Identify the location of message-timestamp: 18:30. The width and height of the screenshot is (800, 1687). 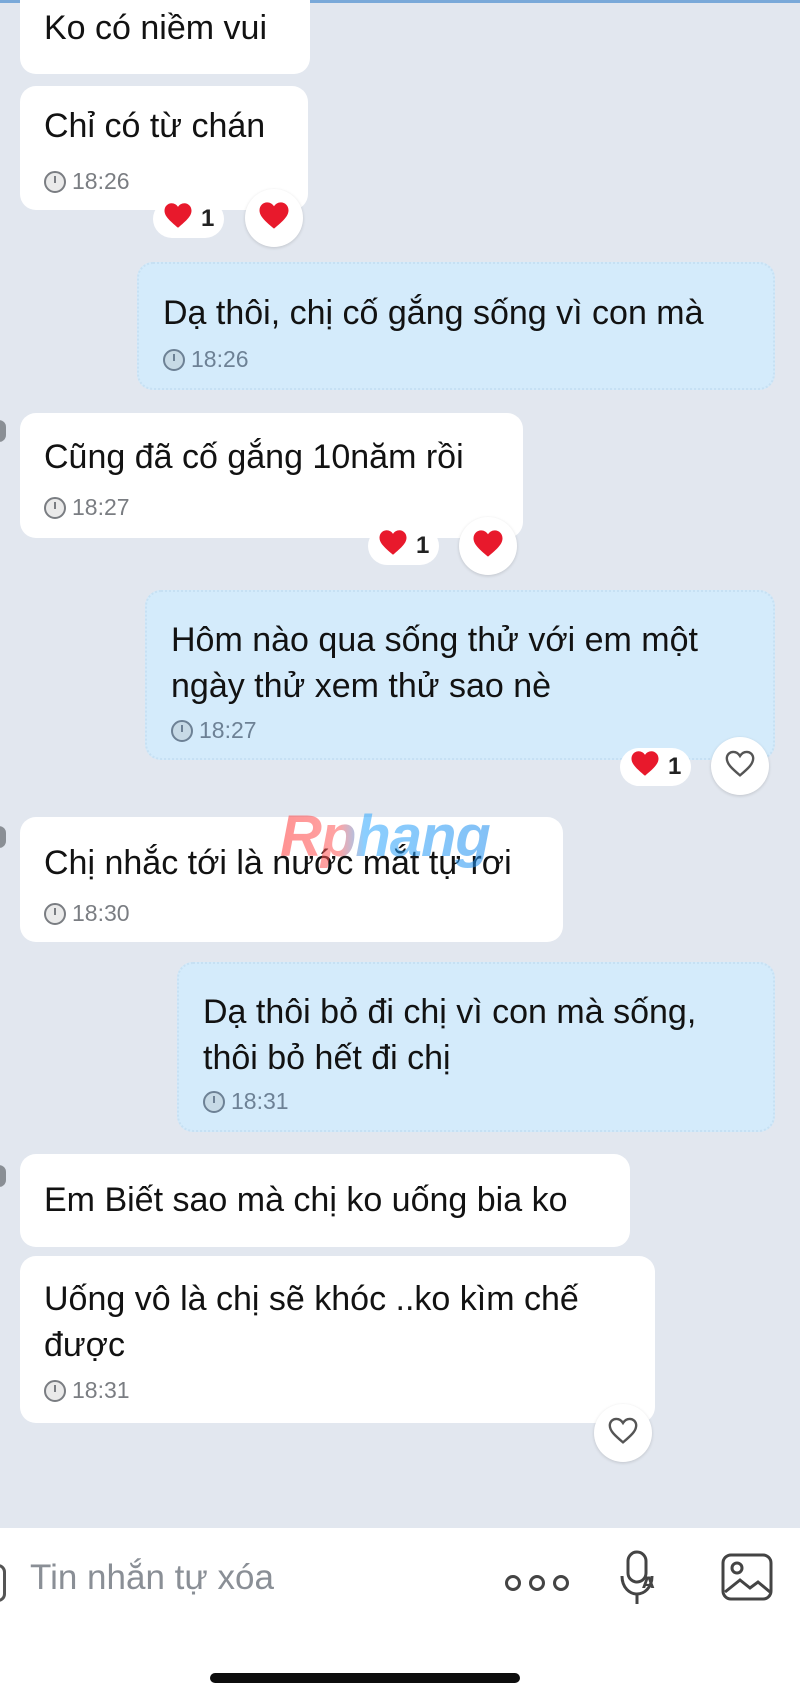
(87, 913).